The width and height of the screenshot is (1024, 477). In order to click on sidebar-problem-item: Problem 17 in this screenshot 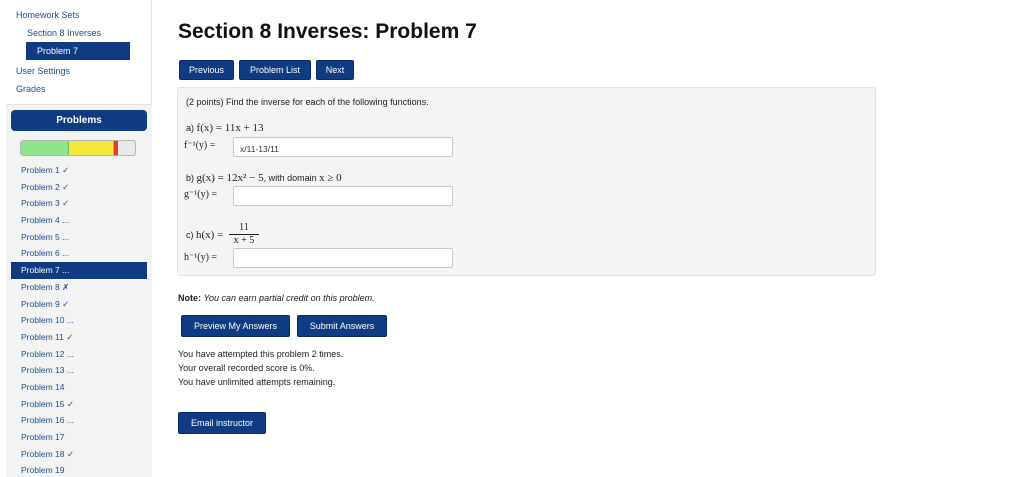, I will do `click(79, 437)`.